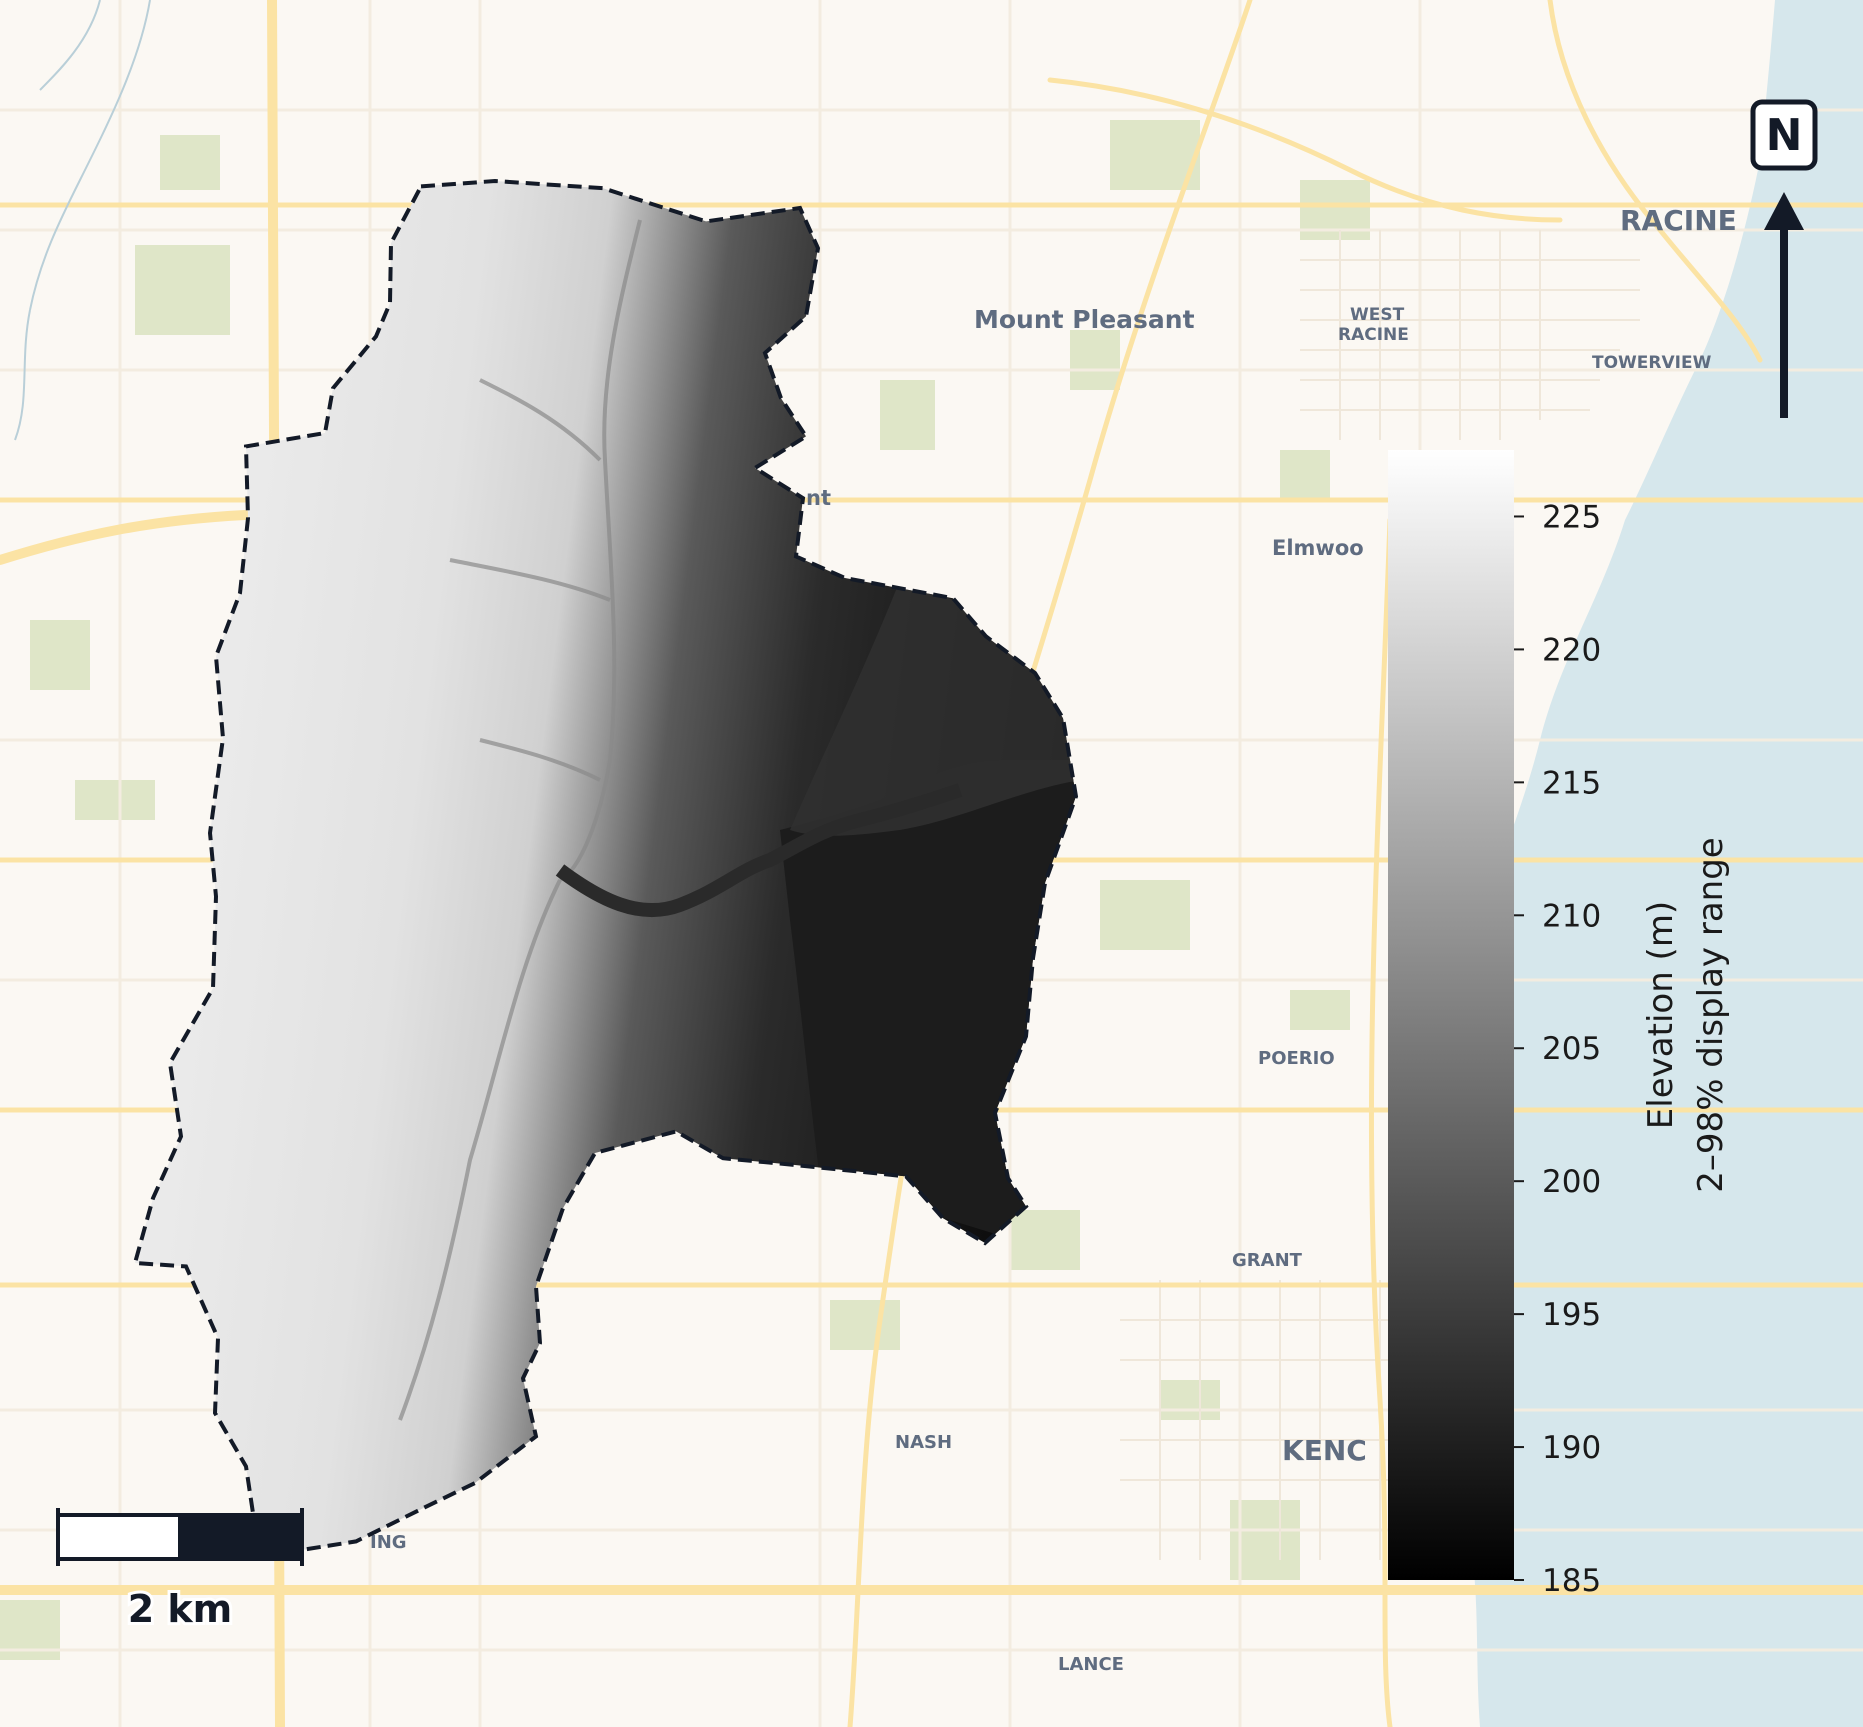  What do you see at coordinates (1571, 517) in the screenshot?
I see `colorbar-tick-label: 225` at bounding box center [1571, 517].